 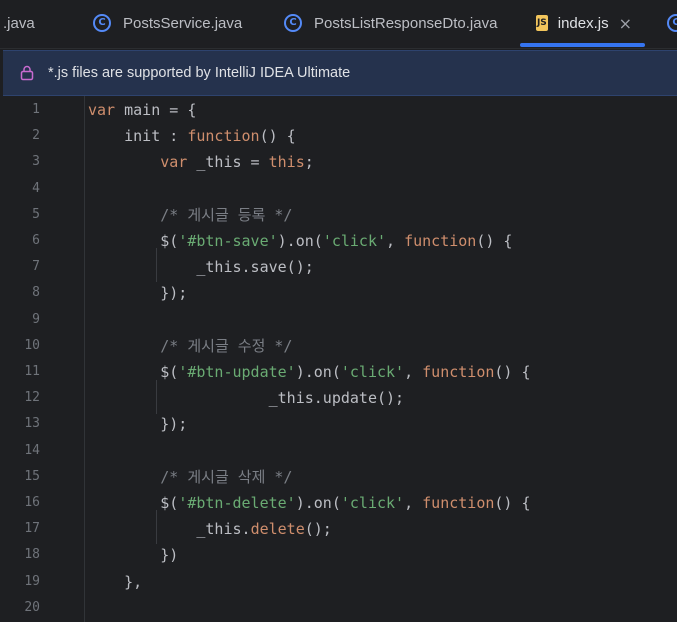 I want to click on line-number: 1, so click(x=36, y=109).